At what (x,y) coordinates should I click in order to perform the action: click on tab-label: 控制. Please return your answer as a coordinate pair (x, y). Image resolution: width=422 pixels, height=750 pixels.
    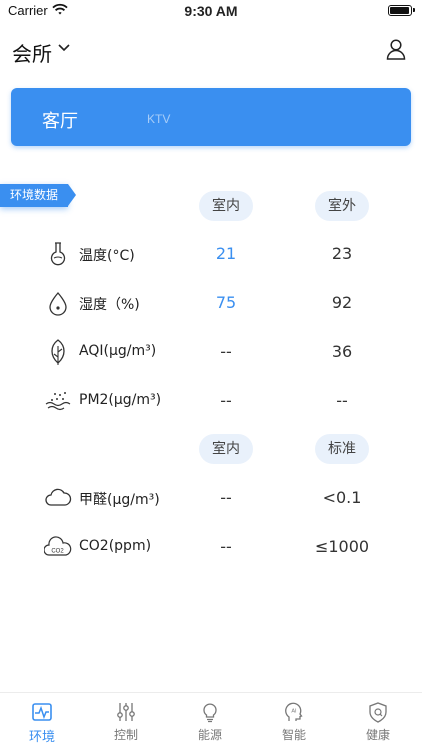
    Looking at the image, I should click on (125, 735).